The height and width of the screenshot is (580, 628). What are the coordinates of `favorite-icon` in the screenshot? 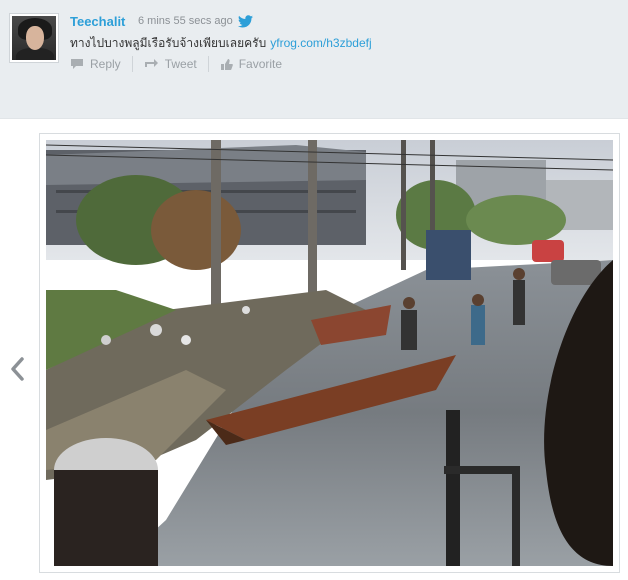 It's located at (226, 64).